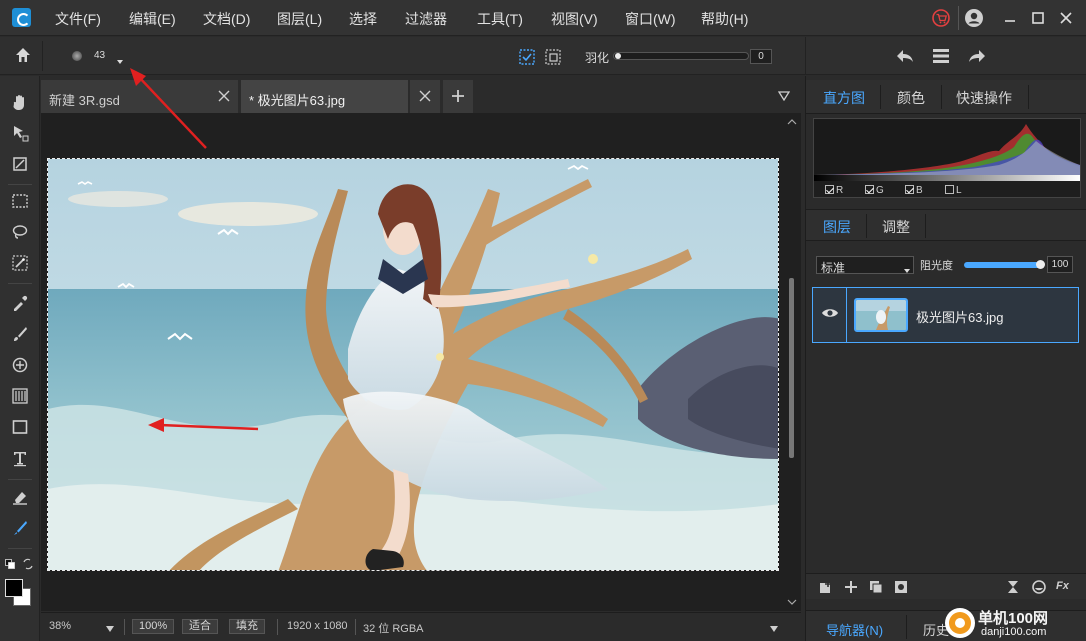  Describe the element at coordinates (959, 316) in the screenshot. I see `layer-name: 极光图片63.jpg` at that location.